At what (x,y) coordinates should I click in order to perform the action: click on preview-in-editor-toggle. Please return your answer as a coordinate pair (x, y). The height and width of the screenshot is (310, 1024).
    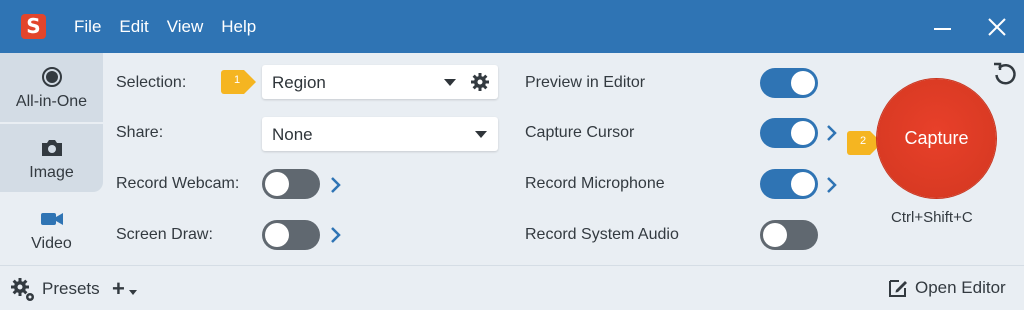
    Looking at the image, I should click on (789, 83).